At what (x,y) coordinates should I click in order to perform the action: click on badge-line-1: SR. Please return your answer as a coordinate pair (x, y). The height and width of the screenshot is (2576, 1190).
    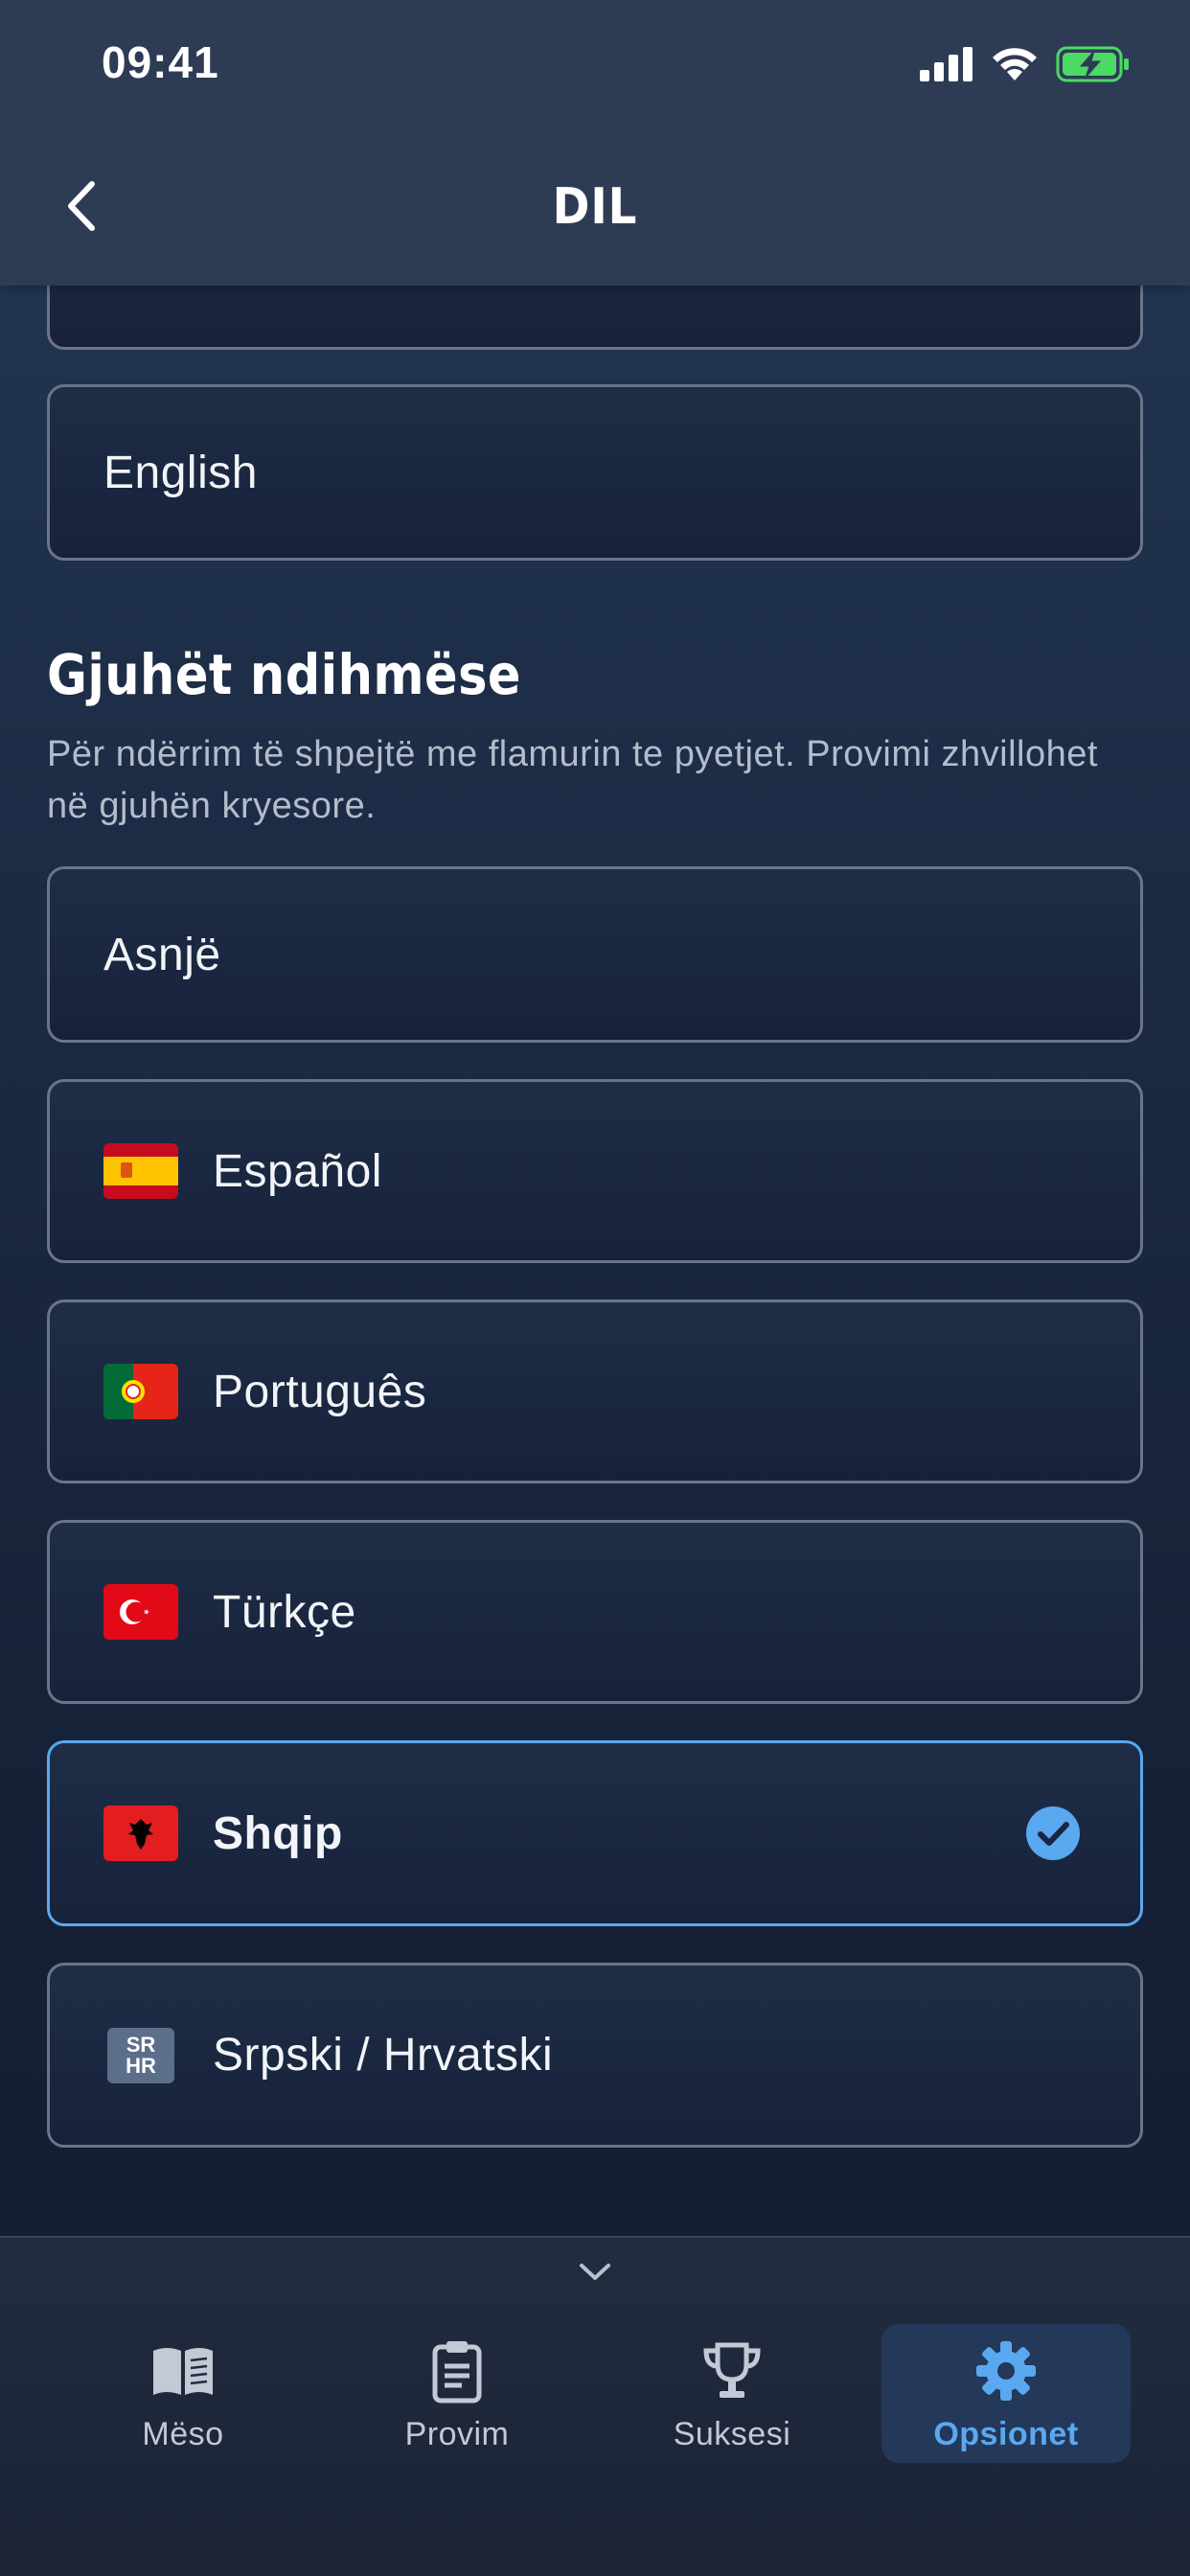
    Looking at the image, I should click on (141, 2044).